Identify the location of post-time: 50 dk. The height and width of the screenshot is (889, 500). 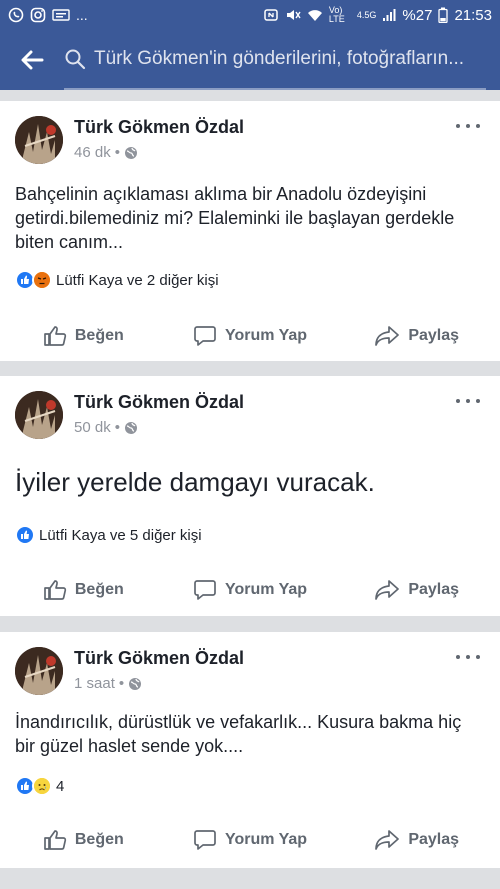
(92, 427).